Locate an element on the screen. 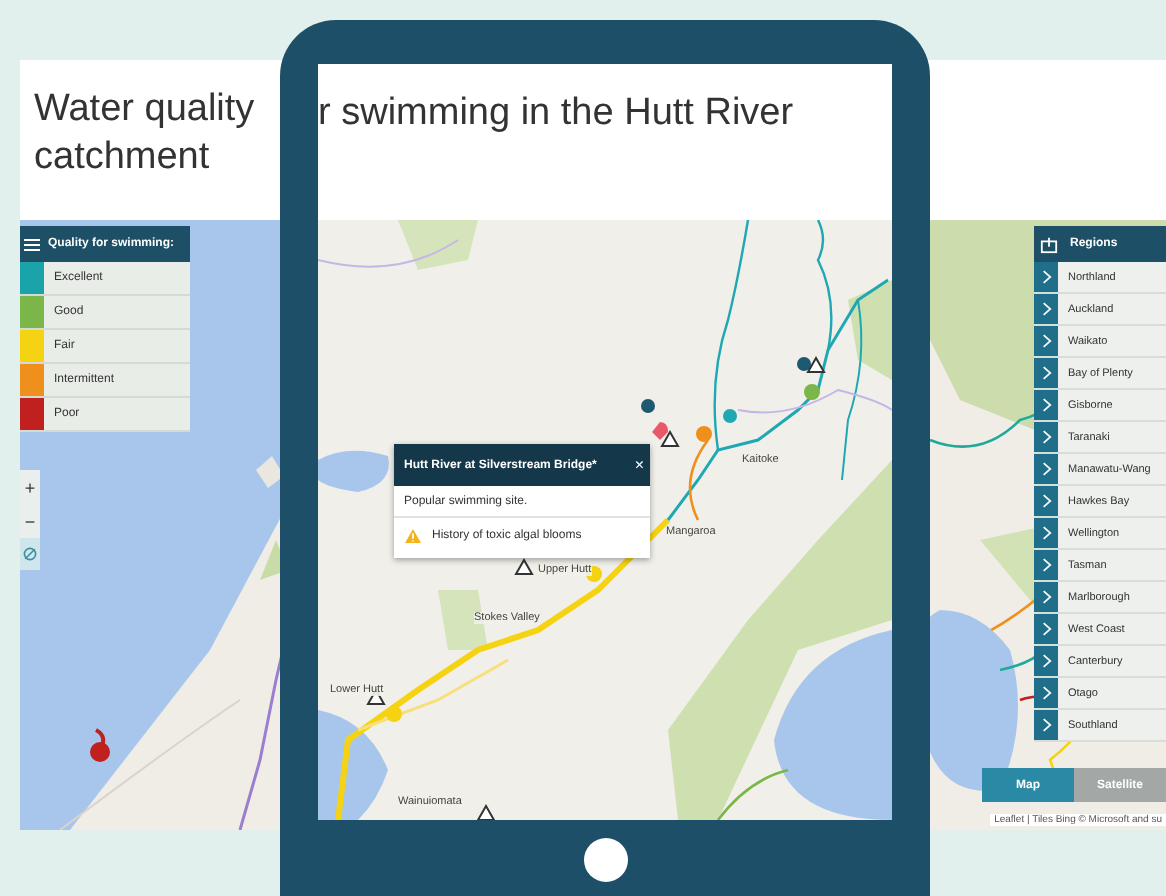 This screenshot has height=896, width=1166. page-title: Water quality is located at coordinates (144, 110).